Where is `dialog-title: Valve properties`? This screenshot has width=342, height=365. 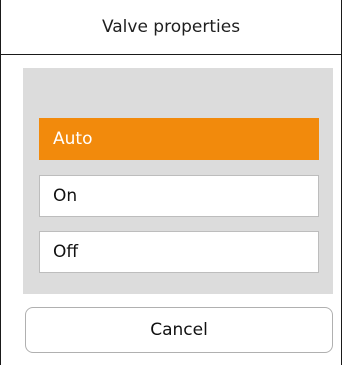
dialog-title: Valve properties is located at coordinates (171, 27).